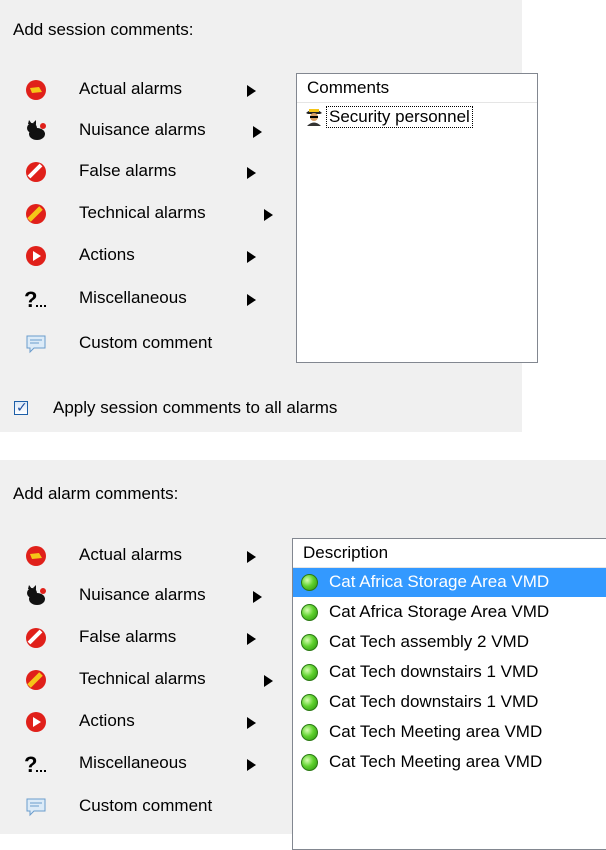 The image size is (606, 850). What do you see at coordinates (159, 764) in the screenshot?
I see `alarm-menu-miscellaneous: ? Miscellaneous` at bounding box center [159, 764].